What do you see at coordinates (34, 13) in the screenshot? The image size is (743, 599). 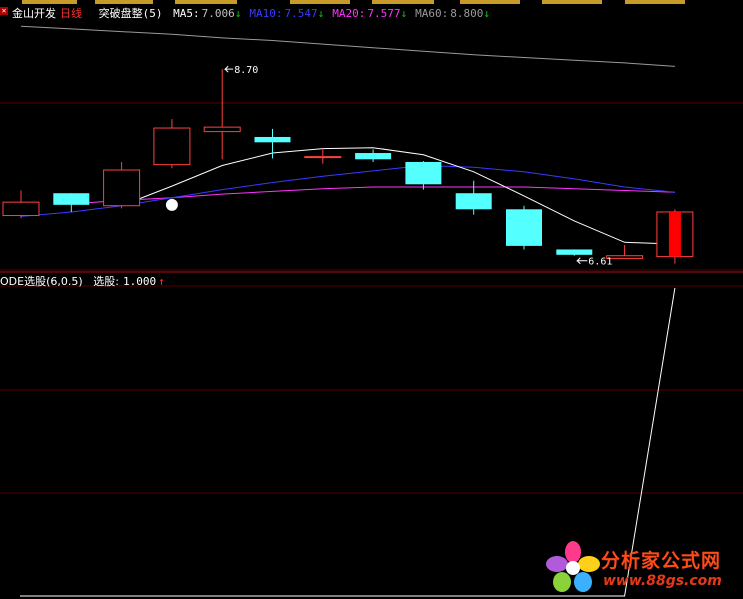 I see `stock-name: 金山开发` at bounding box center [34, 13].